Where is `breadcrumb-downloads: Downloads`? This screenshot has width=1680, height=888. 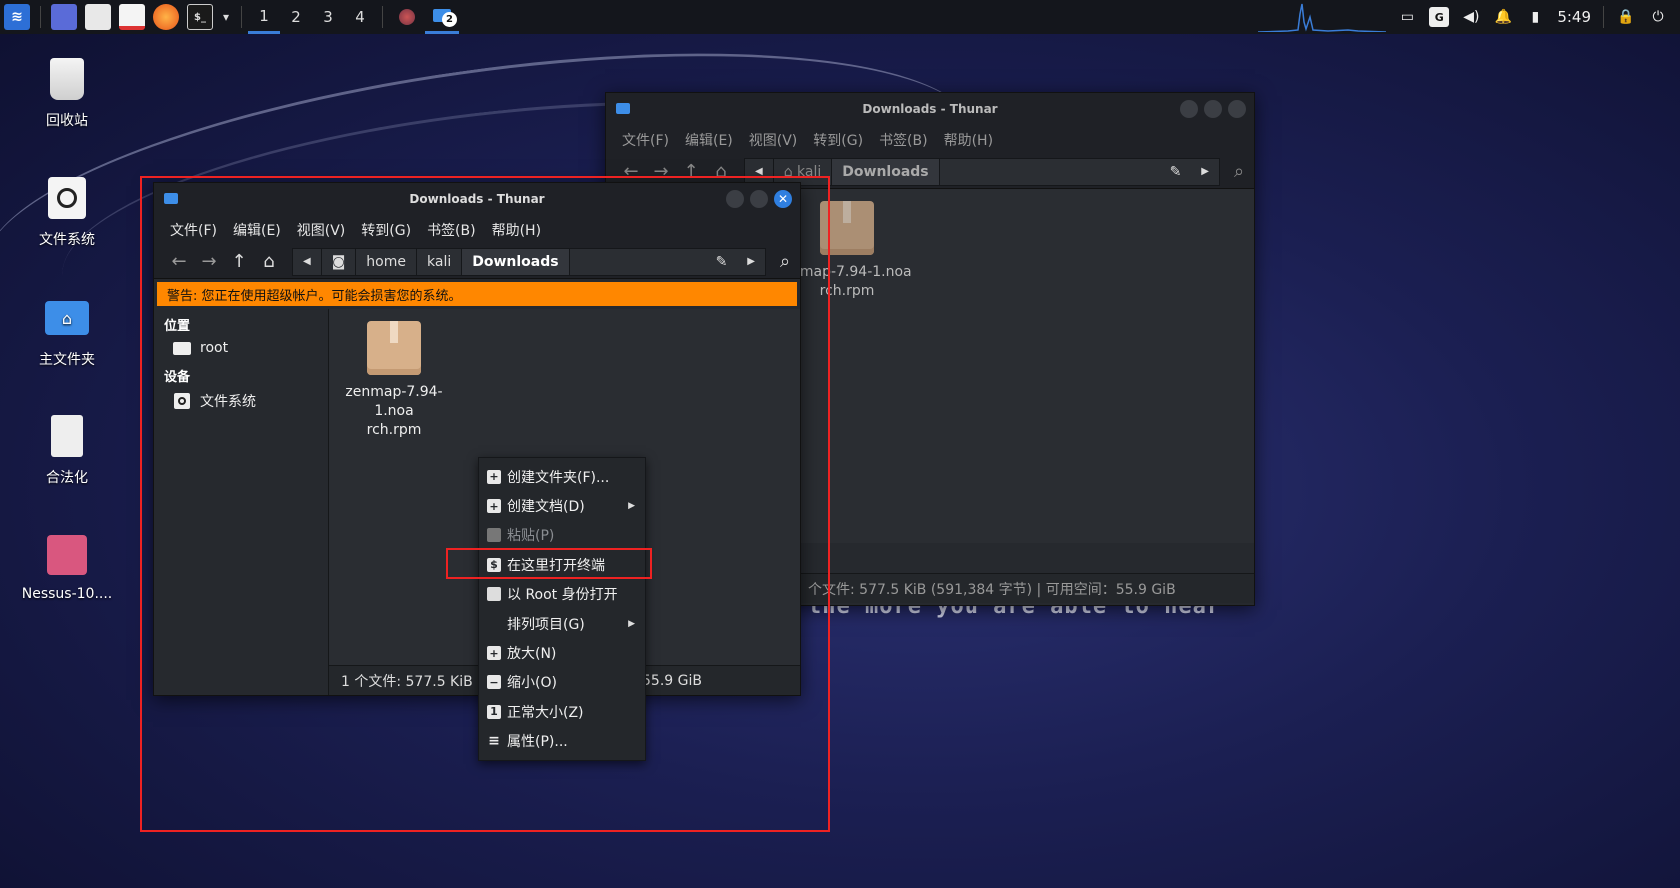
breadcrumb-downloads: Downloads is located at coordinates (886, 171).